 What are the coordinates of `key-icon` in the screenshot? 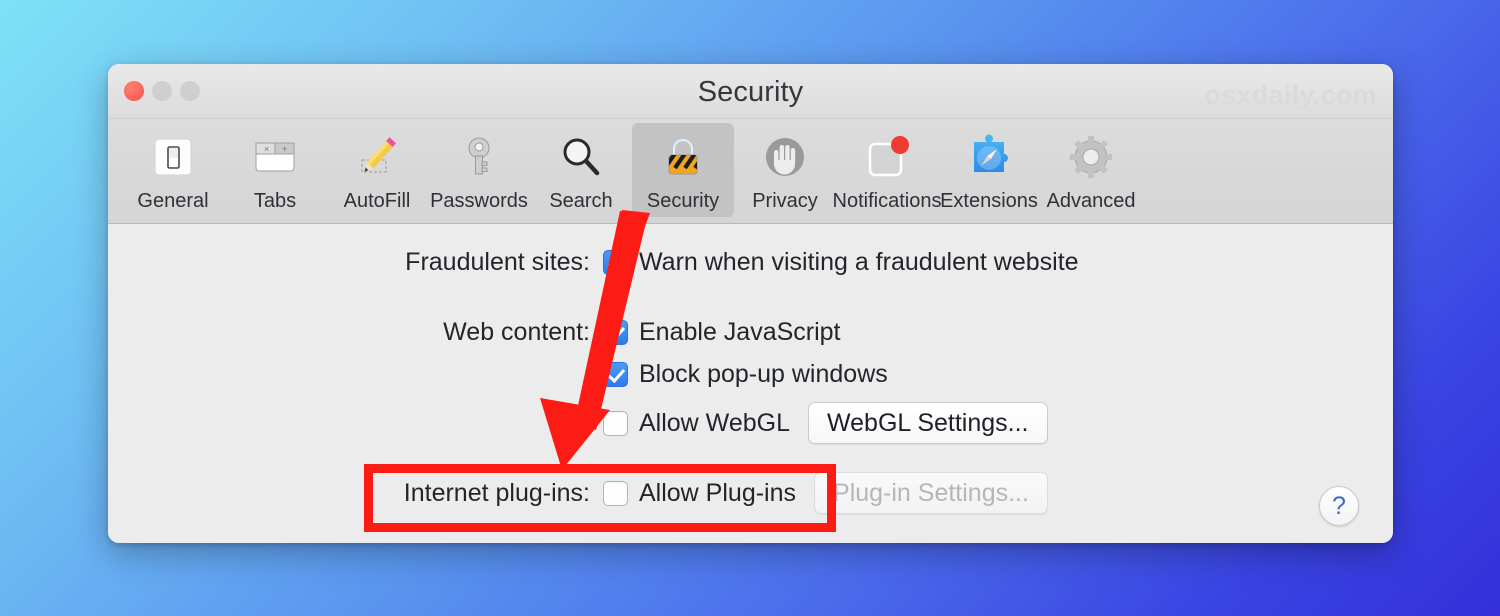 It's located at (479, 157).